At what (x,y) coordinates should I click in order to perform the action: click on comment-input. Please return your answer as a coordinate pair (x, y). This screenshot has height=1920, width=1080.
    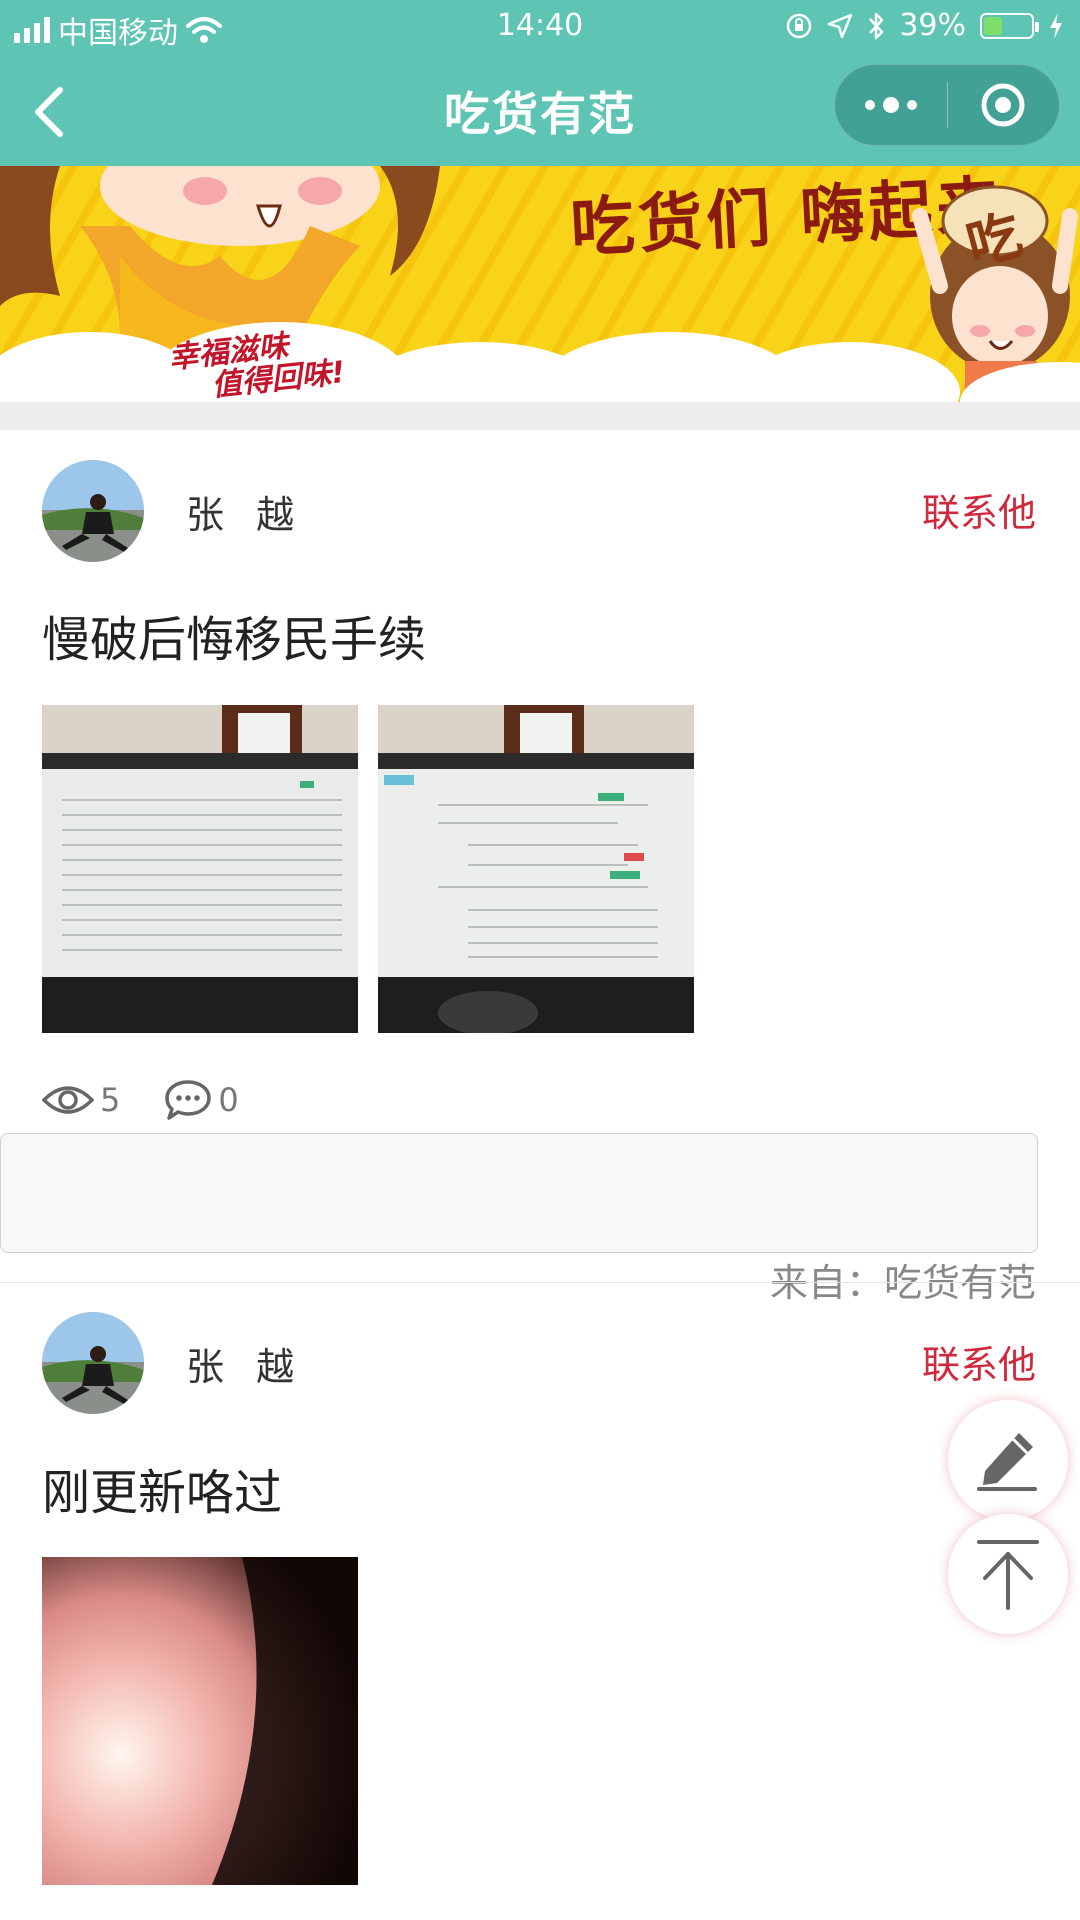
    Looking at the image, I should click on (519, 1193).